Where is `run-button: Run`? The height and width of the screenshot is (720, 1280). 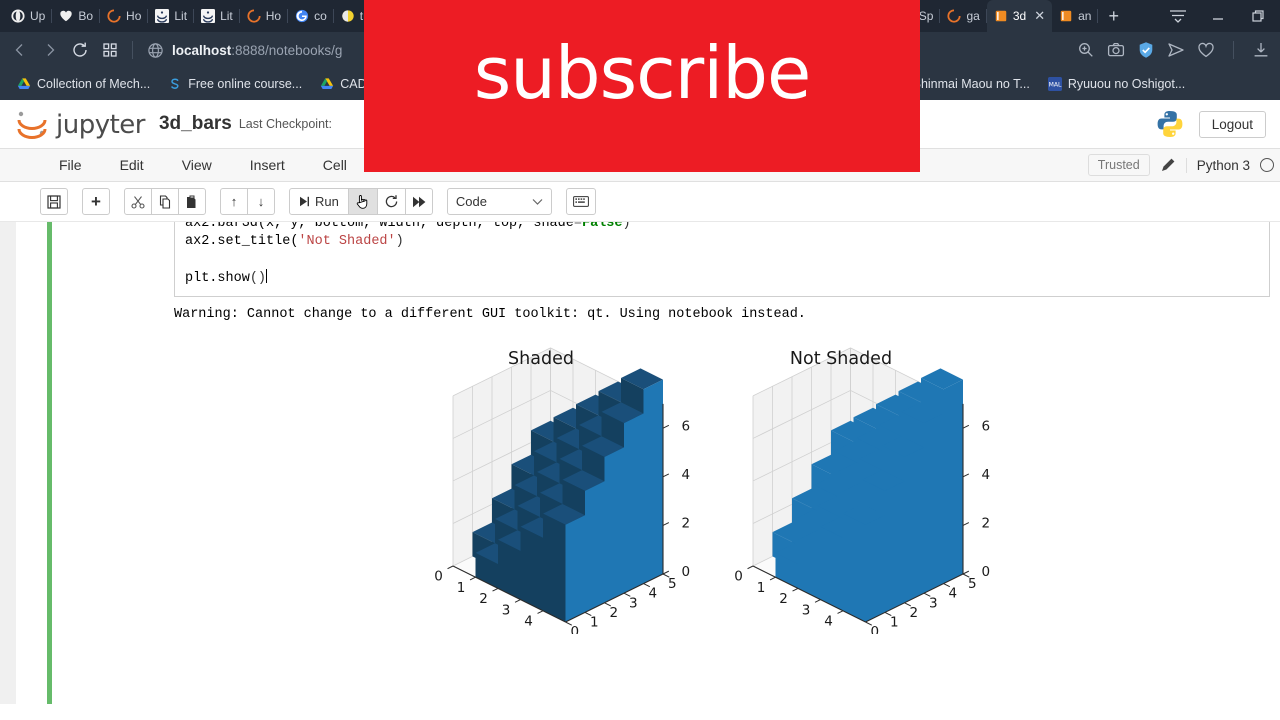
run-button: Run is located at coordinates (319, 201).